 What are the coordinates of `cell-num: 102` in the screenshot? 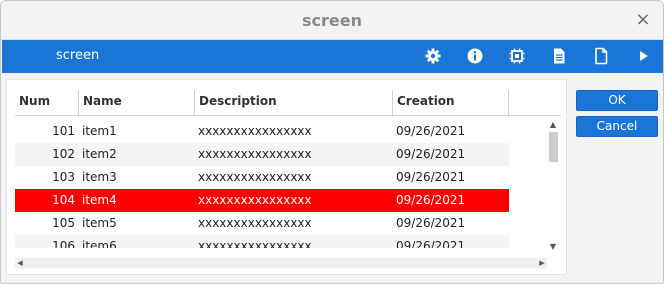 It's located at (63, 154).